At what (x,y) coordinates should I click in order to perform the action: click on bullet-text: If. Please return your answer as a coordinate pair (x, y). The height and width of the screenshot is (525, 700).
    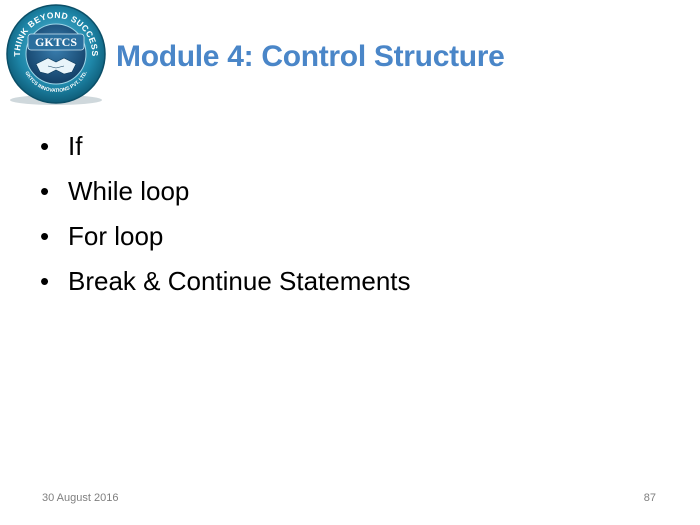
    Looking at the image, I should click on (75, 146).